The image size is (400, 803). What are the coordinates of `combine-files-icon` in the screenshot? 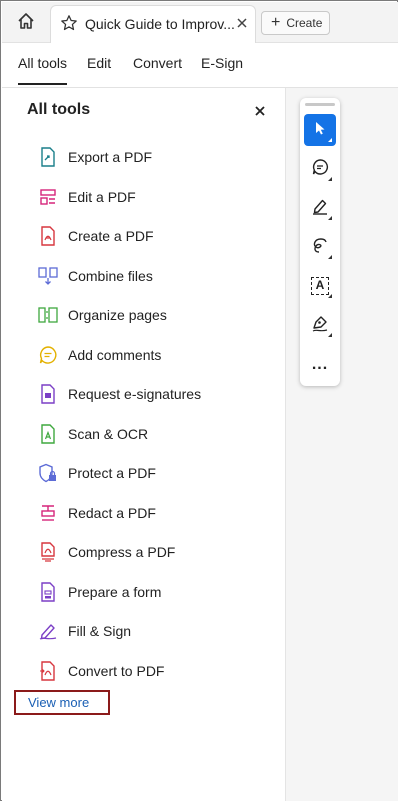 It's located at (48, 276).